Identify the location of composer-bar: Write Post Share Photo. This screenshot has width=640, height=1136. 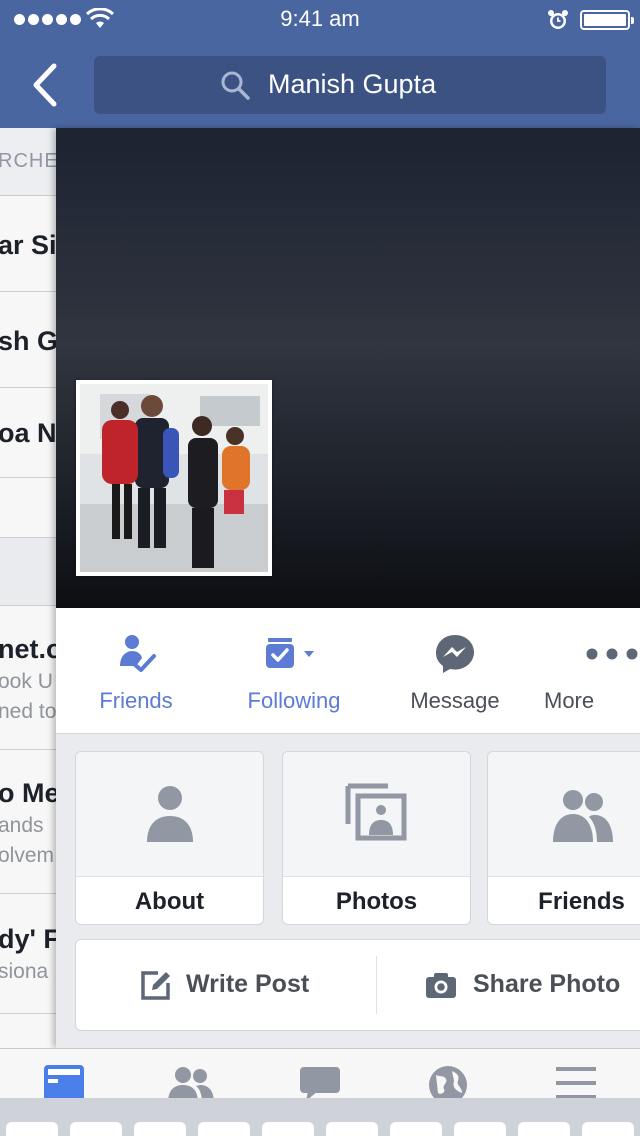
(357, 985).